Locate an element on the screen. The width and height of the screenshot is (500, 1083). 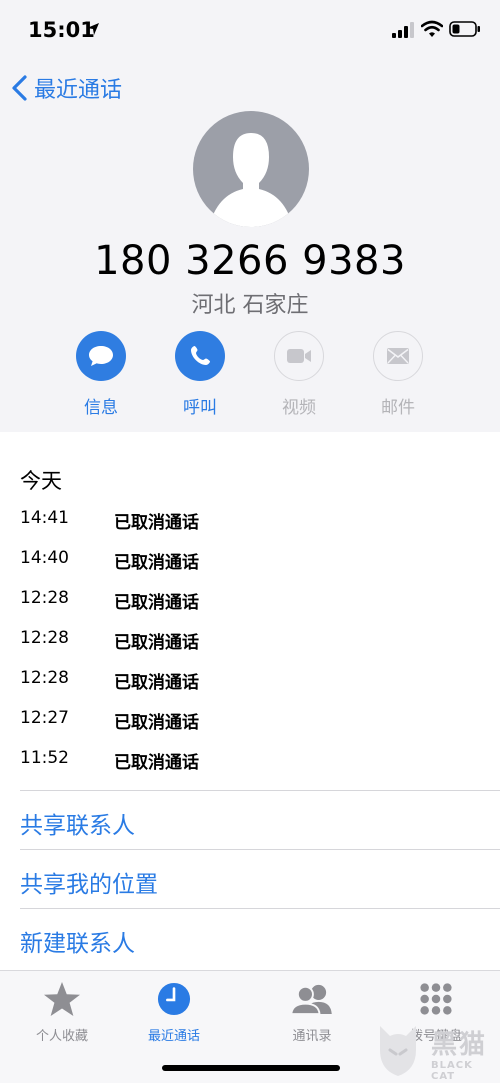
star-icon is located at coordinates (62, 999).